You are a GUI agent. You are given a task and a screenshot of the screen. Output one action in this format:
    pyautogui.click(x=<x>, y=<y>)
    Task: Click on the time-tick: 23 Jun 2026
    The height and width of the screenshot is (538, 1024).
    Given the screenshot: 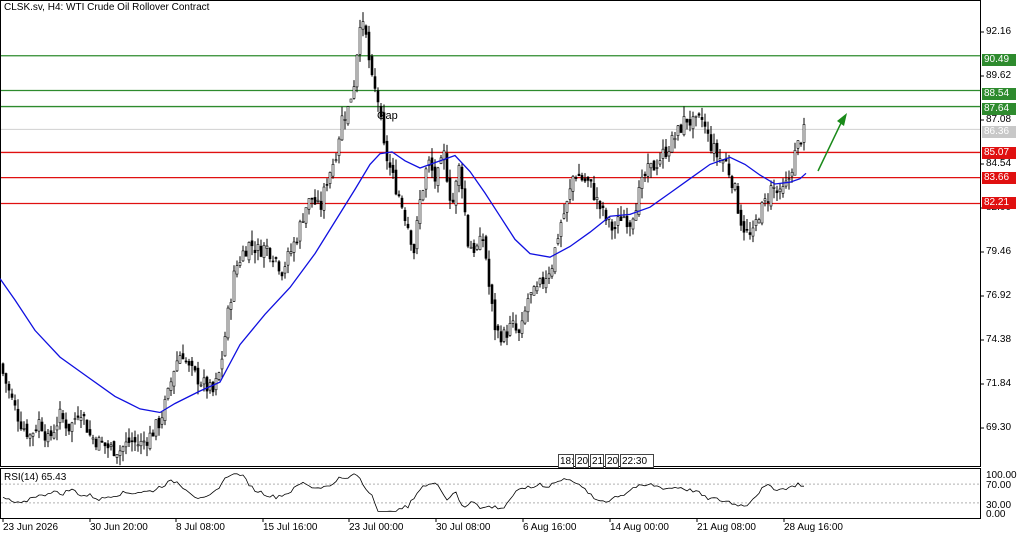 What is the action you would take?
    pyautogui.click(x=31, y=527)
    